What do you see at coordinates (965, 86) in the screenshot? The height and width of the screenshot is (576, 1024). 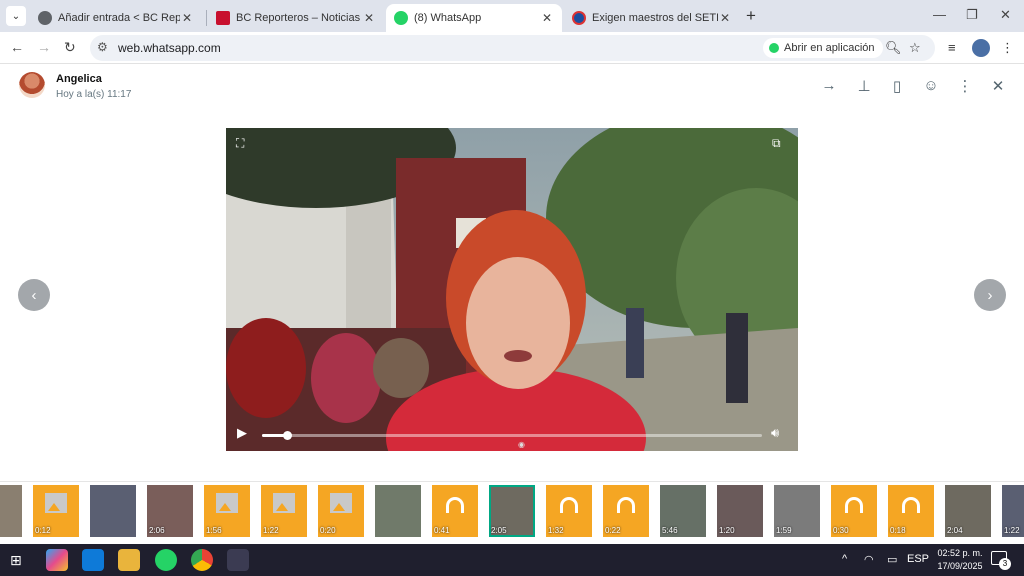 I see `more-options-icon: ⋮` at bounding box center [965, 86].